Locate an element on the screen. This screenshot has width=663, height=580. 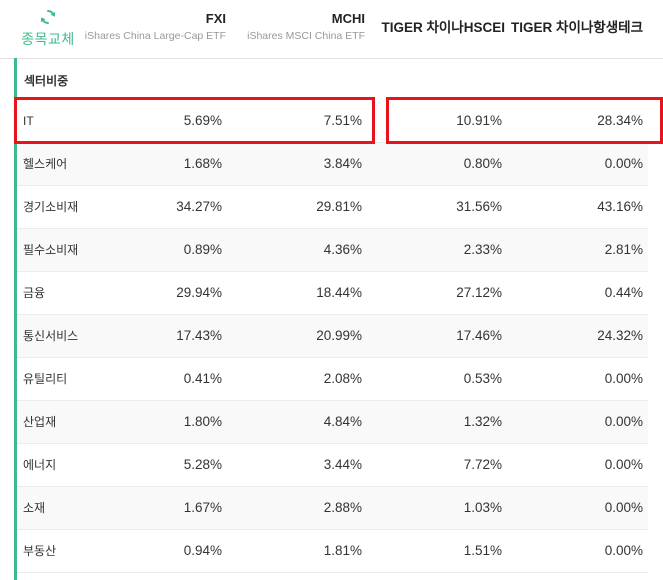
sector-weight-value: 1.32% is located at coordinates (482, 421).